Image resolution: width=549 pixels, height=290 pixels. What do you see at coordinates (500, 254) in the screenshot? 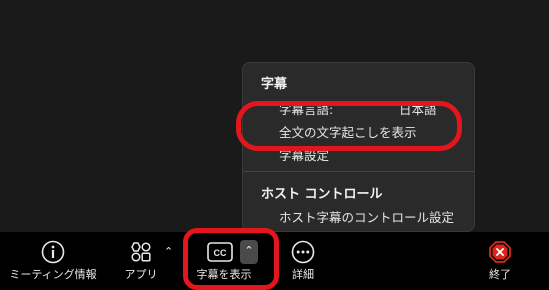
I see `end-icon` at bounding box center [500, 254].